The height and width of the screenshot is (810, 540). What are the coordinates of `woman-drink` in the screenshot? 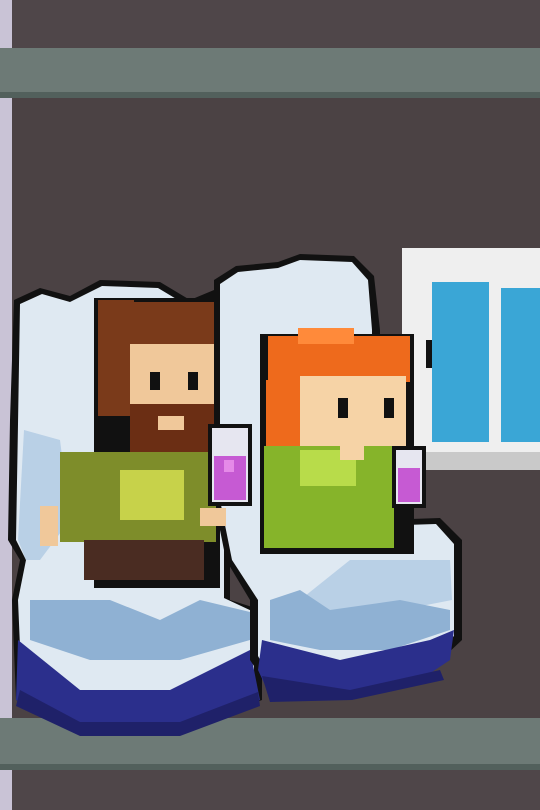 It's located at (409, 477).